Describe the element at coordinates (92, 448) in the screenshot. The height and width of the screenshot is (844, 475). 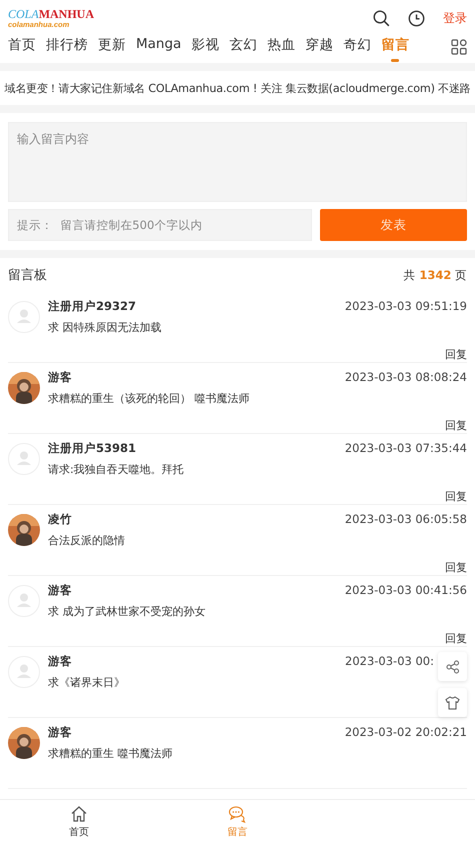
I see `user-name: 注册用户53981` at that location.